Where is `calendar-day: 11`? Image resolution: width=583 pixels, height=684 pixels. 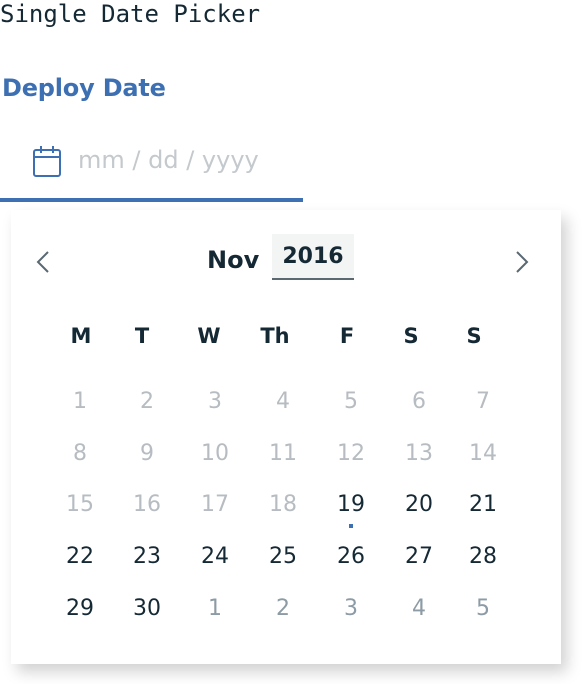 calendar-day: 11 is located at coordinates (283, 454).